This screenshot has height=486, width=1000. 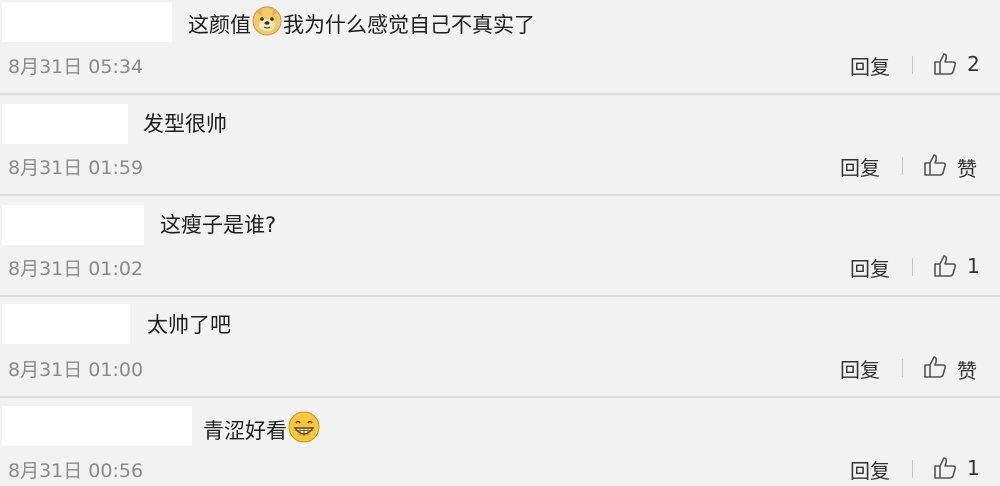 I want to click on grin-emoji-icon, so click(x=304, y=430).